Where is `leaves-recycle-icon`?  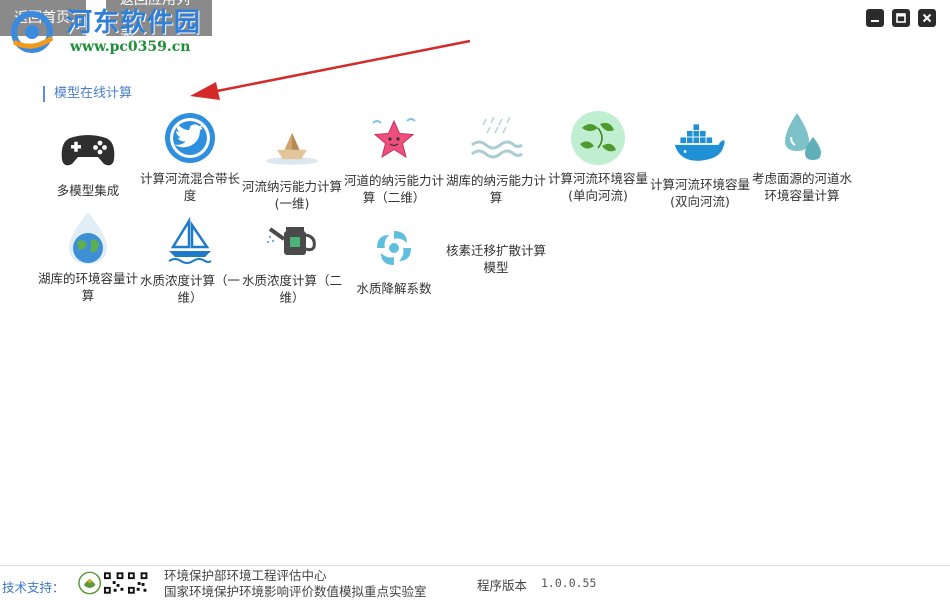 leaves-recycle-icon is located at coordinates (598, 138).